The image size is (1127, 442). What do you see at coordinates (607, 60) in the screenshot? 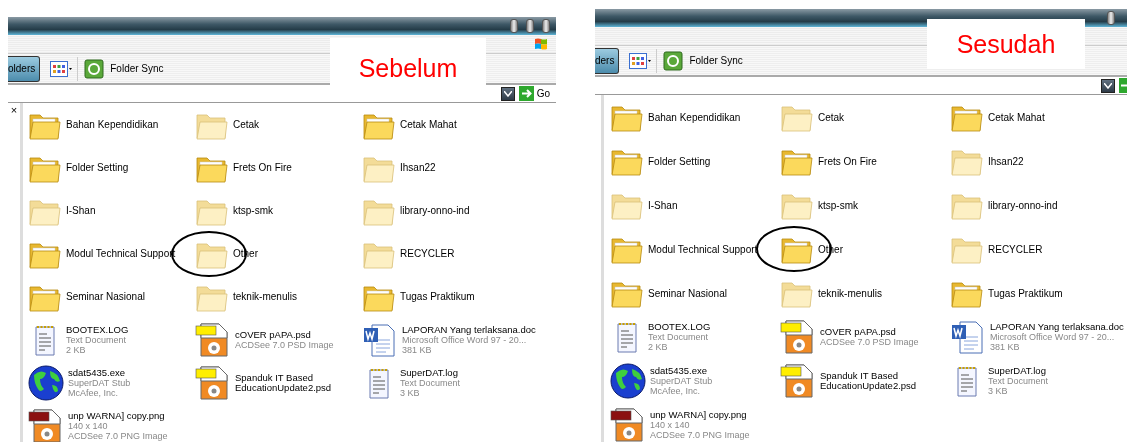
I see `folders-button: ders` at bounding box center [607, 60].